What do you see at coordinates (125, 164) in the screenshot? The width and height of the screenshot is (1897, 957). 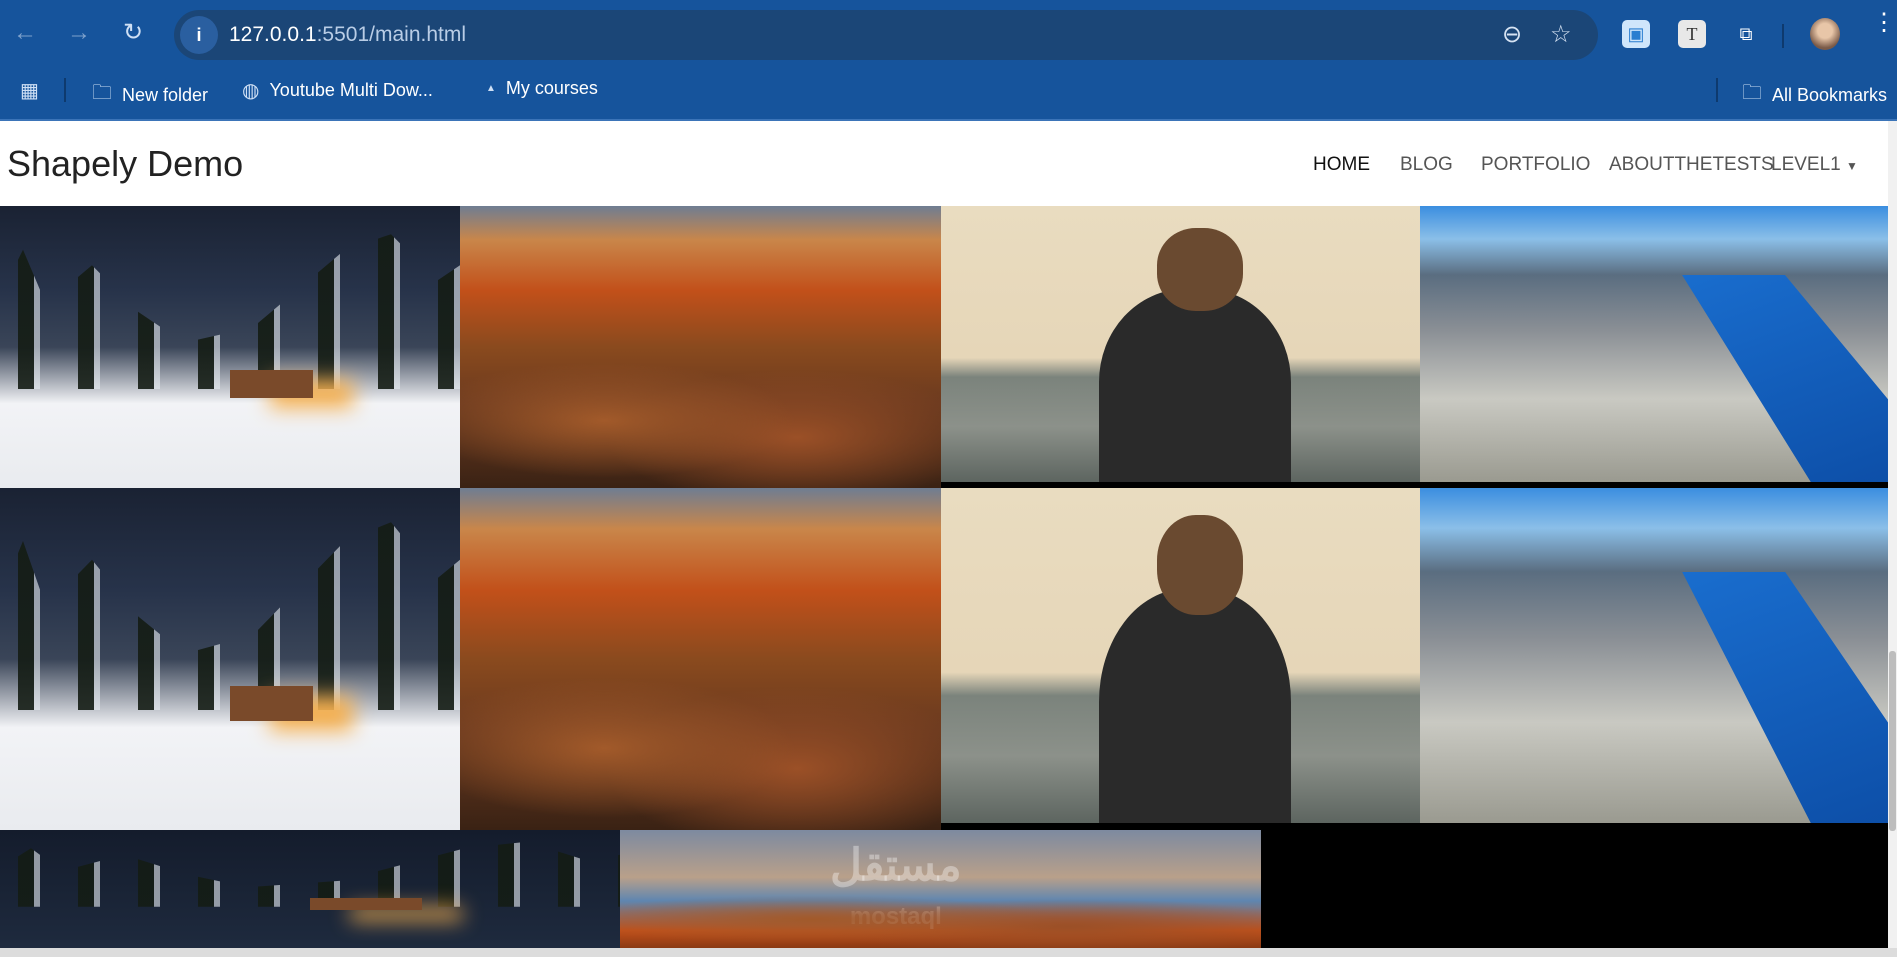 I see `site-logo: Shapely Demo` at bounding box center [125, 164].